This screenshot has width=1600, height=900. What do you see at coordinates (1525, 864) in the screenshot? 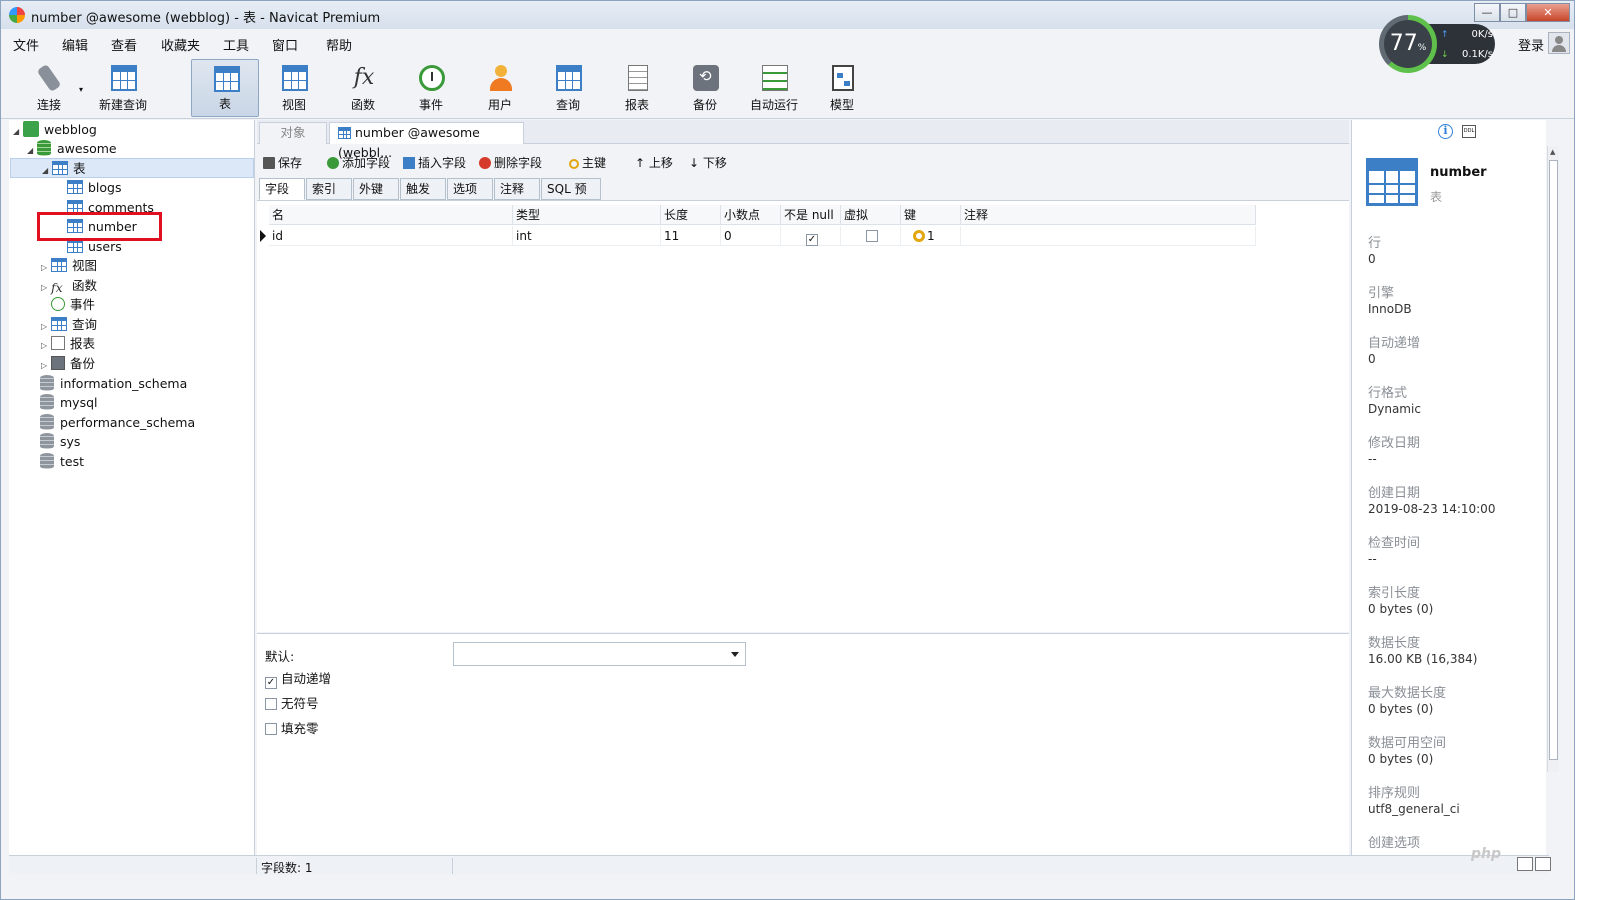
I see `list-view-icon` at bounding box center [1525, 864].